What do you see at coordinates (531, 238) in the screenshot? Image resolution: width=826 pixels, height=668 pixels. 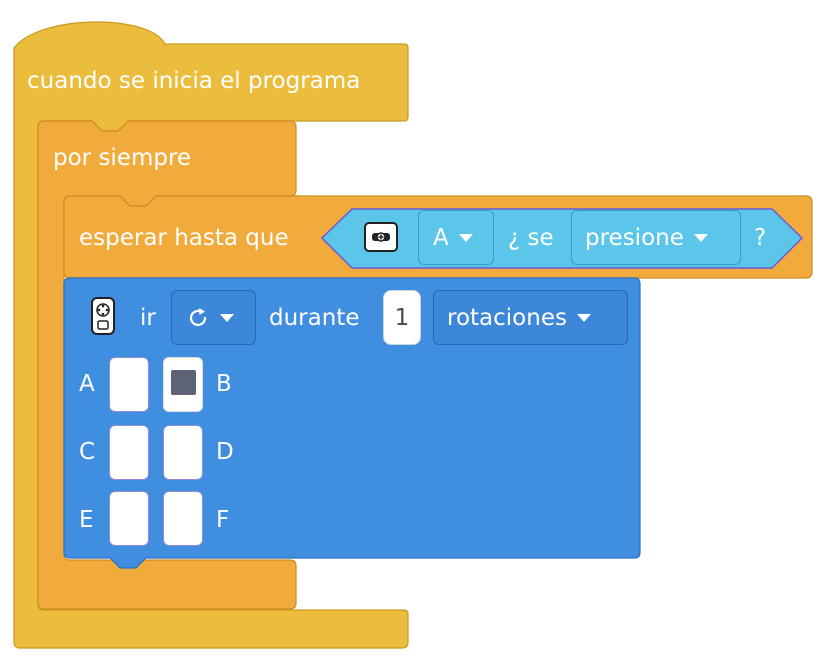 I see `condition-middle-text: ¿ se` at bounding box center [531, 238].